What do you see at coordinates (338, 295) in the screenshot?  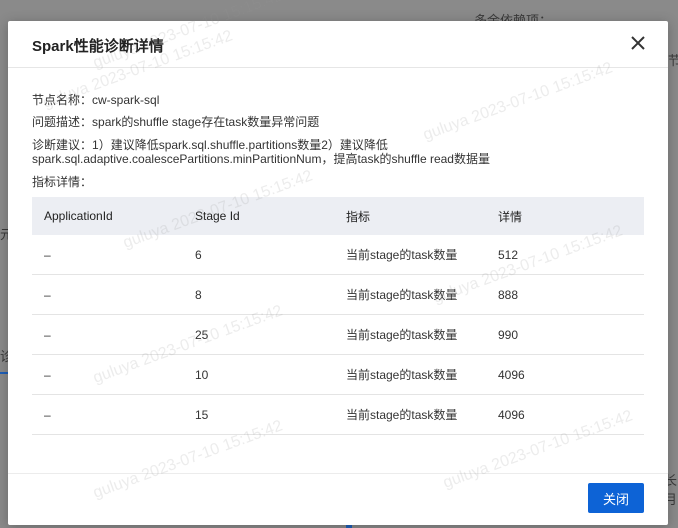 I see `table-row: – 8 当前stage的task数量 888` at bounding box center [338, 295].